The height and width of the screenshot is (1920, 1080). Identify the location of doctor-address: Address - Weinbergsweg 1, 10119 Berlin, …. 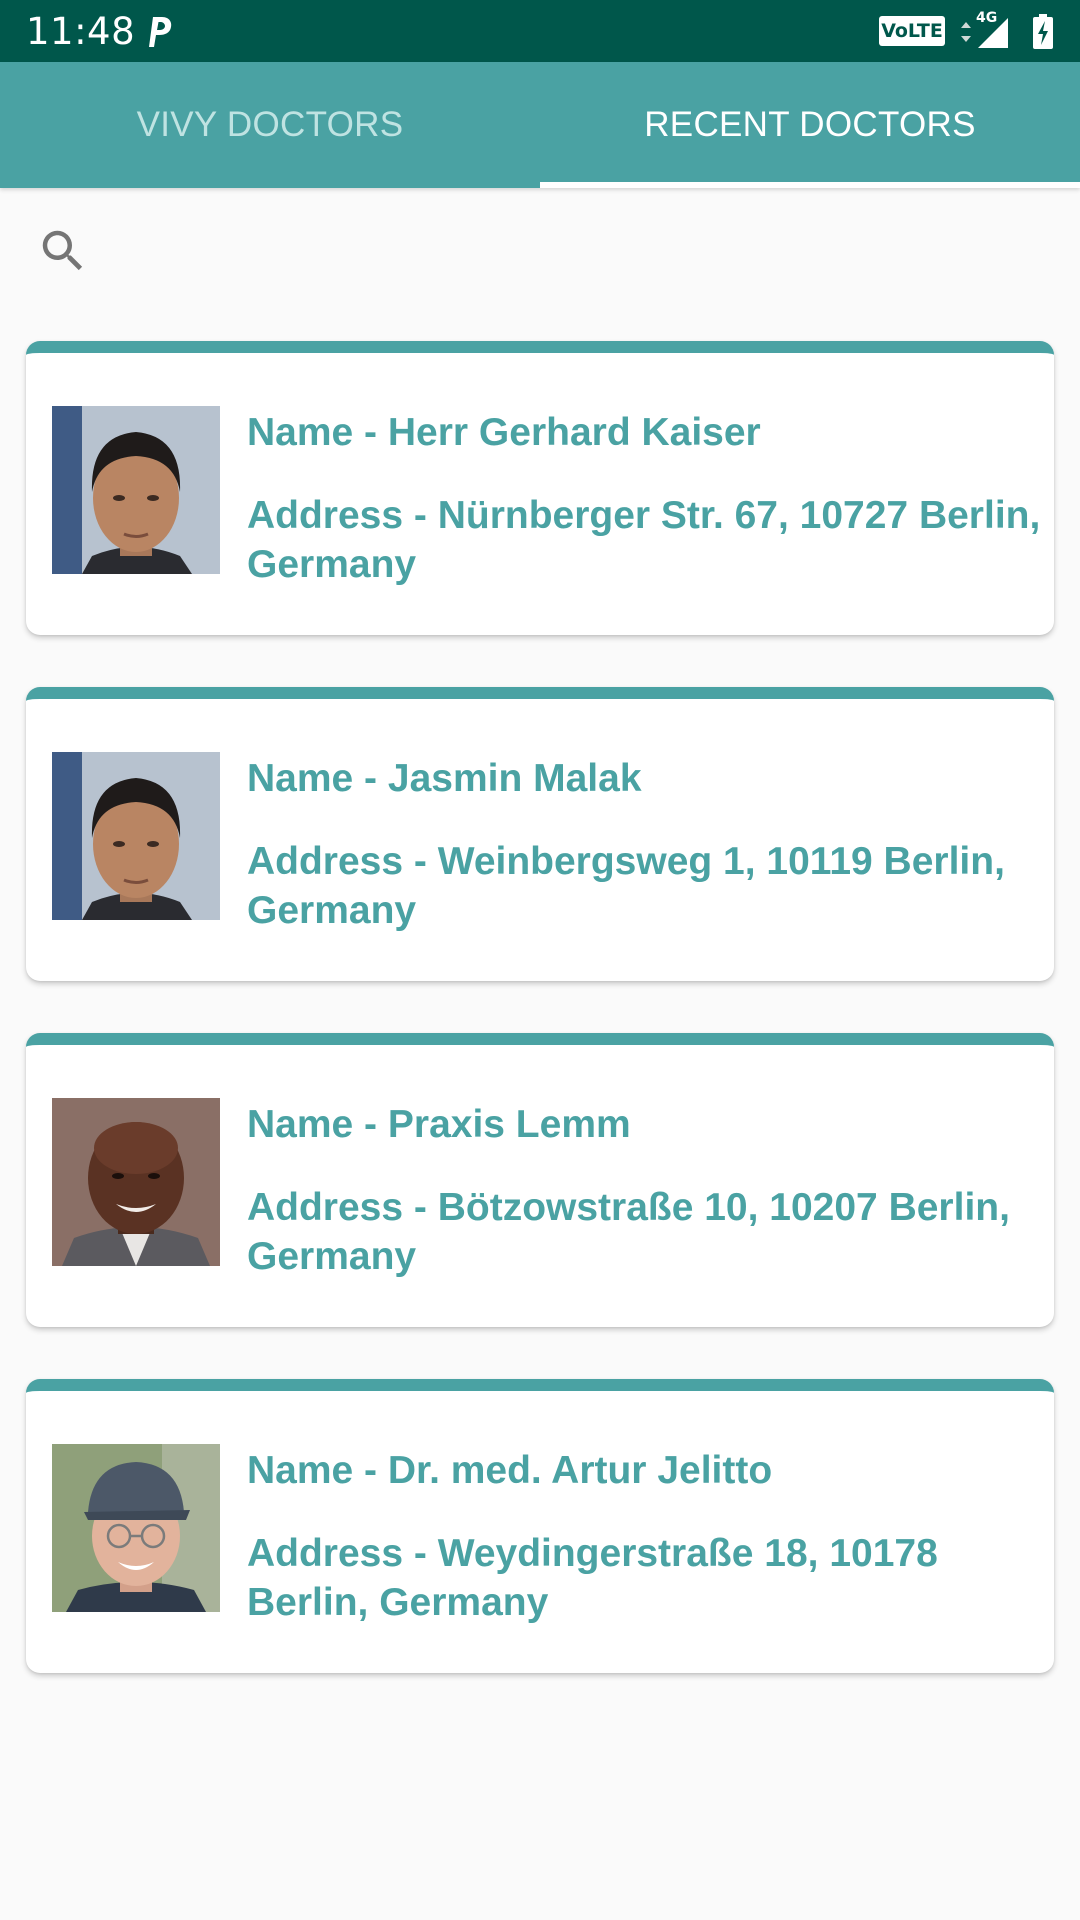
(626, 886).